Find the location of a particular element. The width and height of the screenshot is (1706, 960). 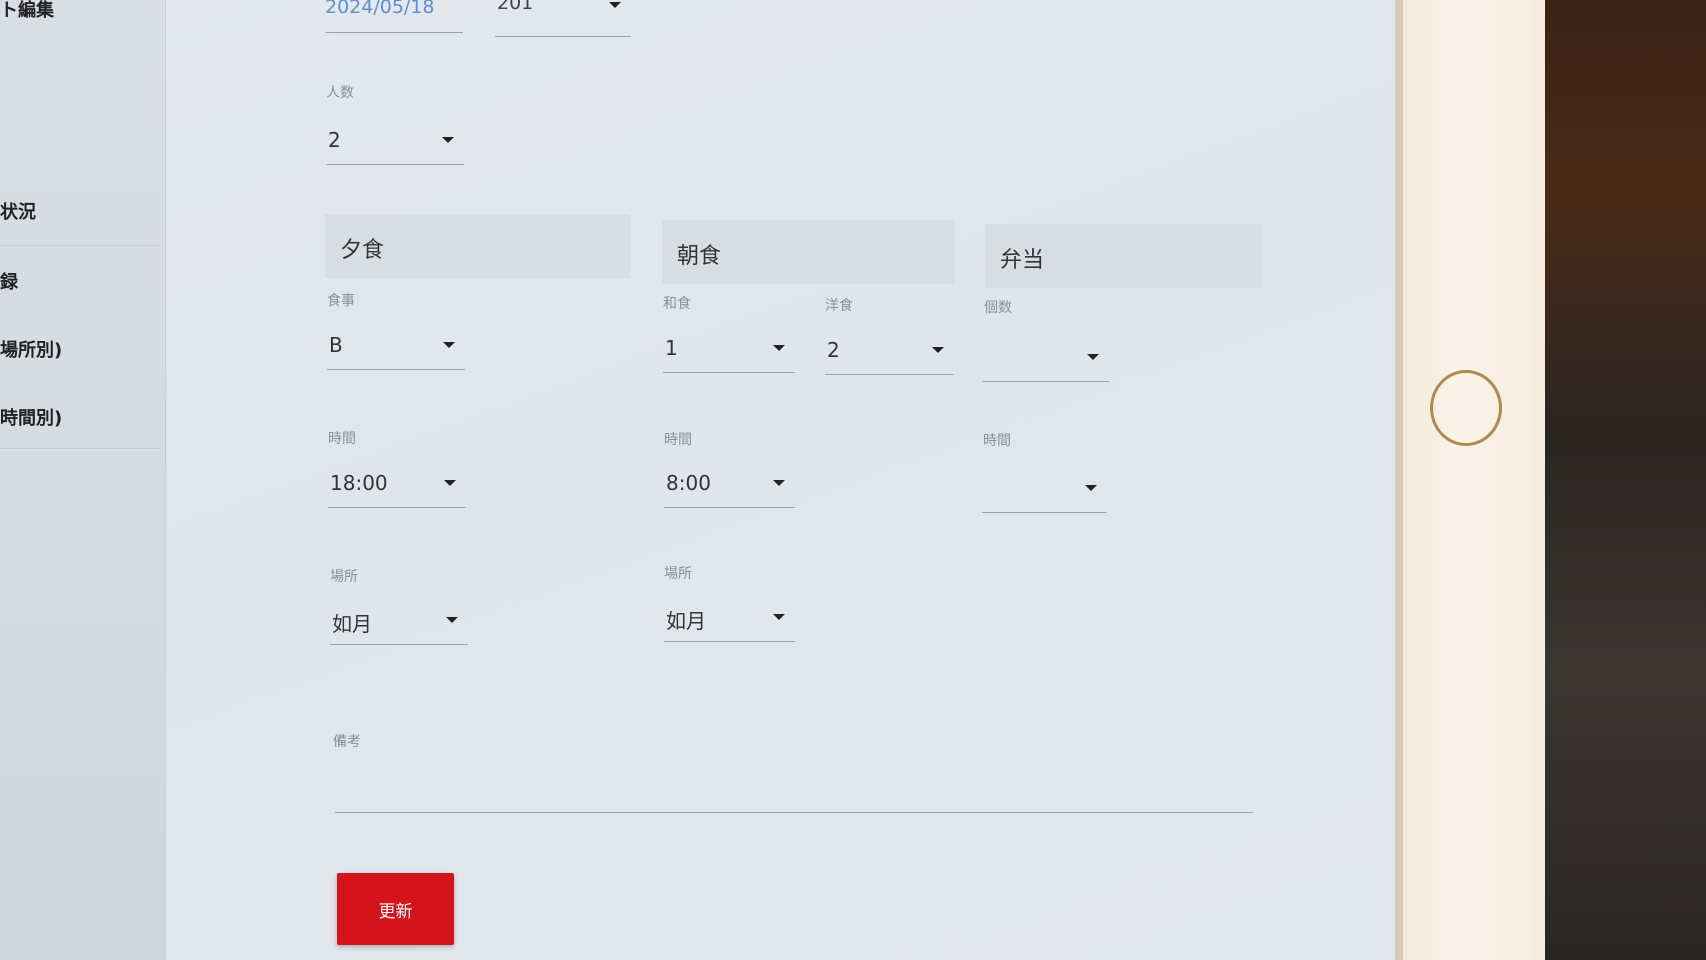

breakfast-time-label: 時間 is located at coordinates (678, 440).